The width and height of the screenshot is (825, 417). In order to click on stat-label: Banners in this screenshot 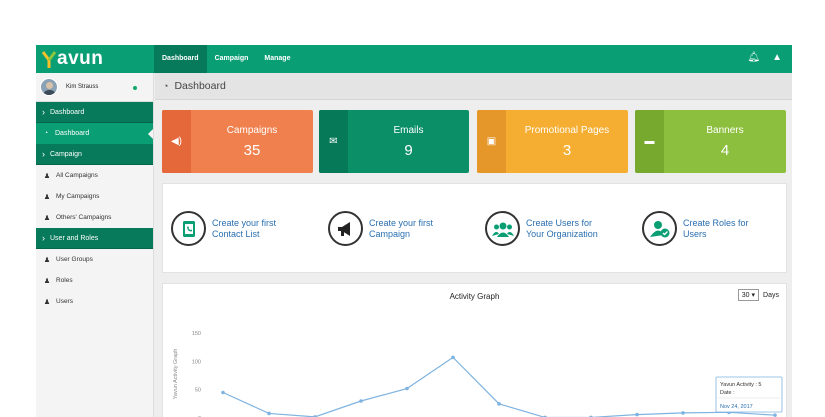, I will do `click(725, 130)`.